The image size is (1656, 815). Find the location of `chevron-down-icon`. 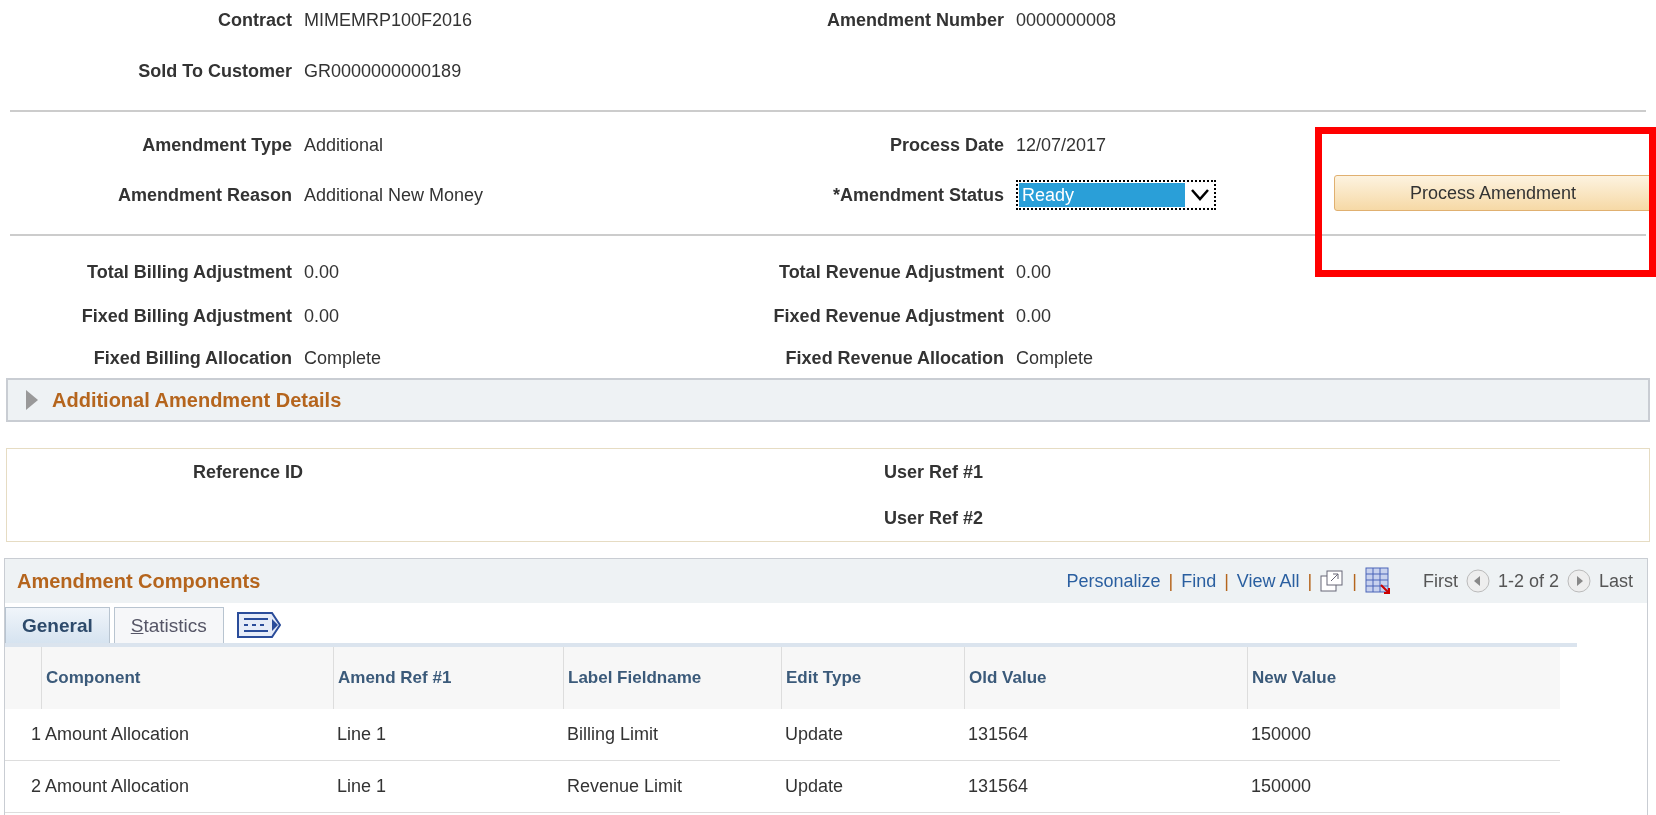

chevron-down-icon is located at coordinates (1200, 195).